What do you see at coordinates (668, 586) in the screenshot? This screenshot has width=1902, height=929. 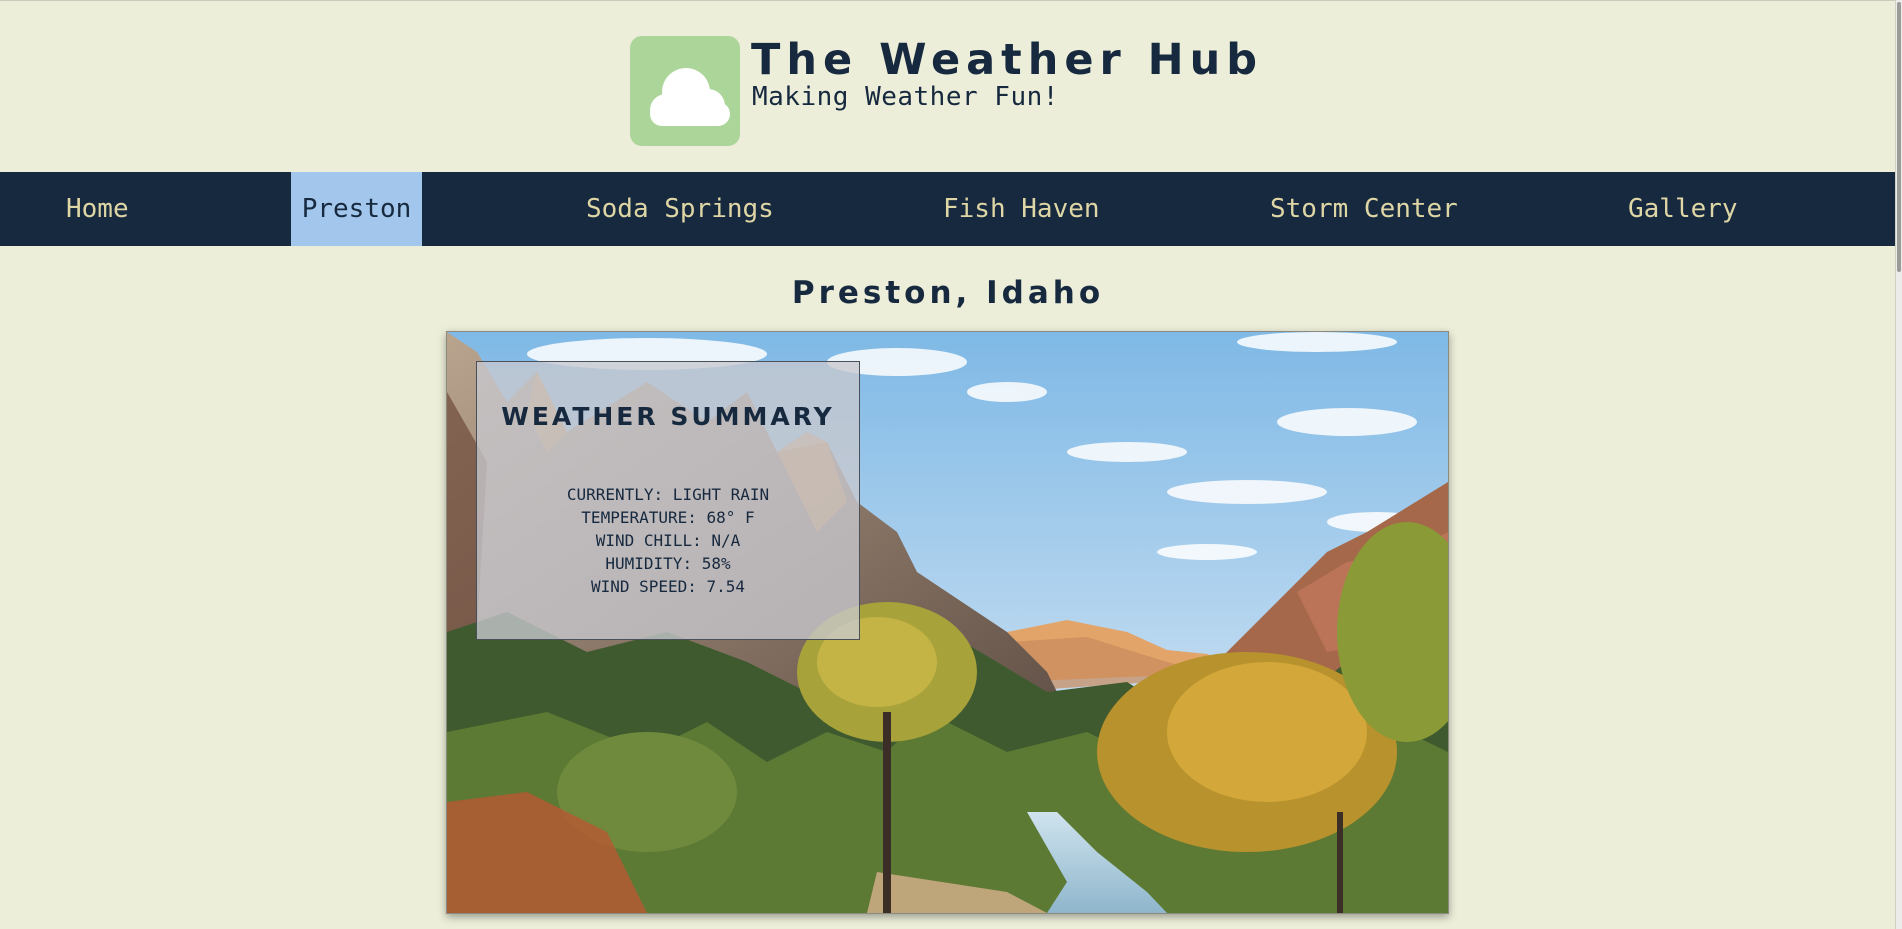 I see `wind-speed-value: WIND SPEED: 7.54` at bounding box center [668, 586].